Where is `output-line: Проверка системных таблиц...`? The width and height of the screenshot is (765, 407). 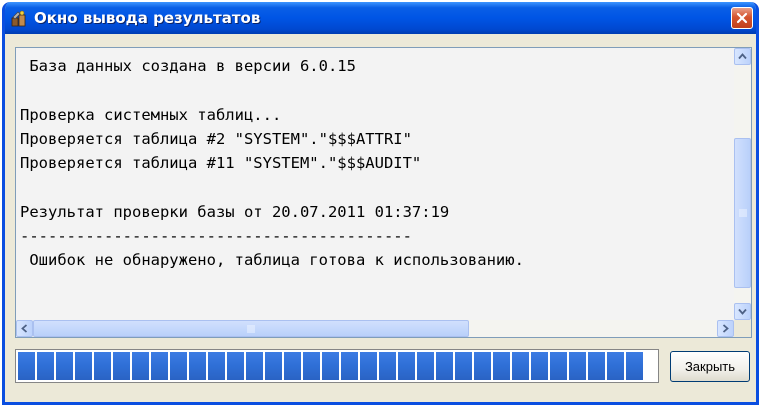
output-line: Проверка системных таблиц... is located at coordinates (151, 114).